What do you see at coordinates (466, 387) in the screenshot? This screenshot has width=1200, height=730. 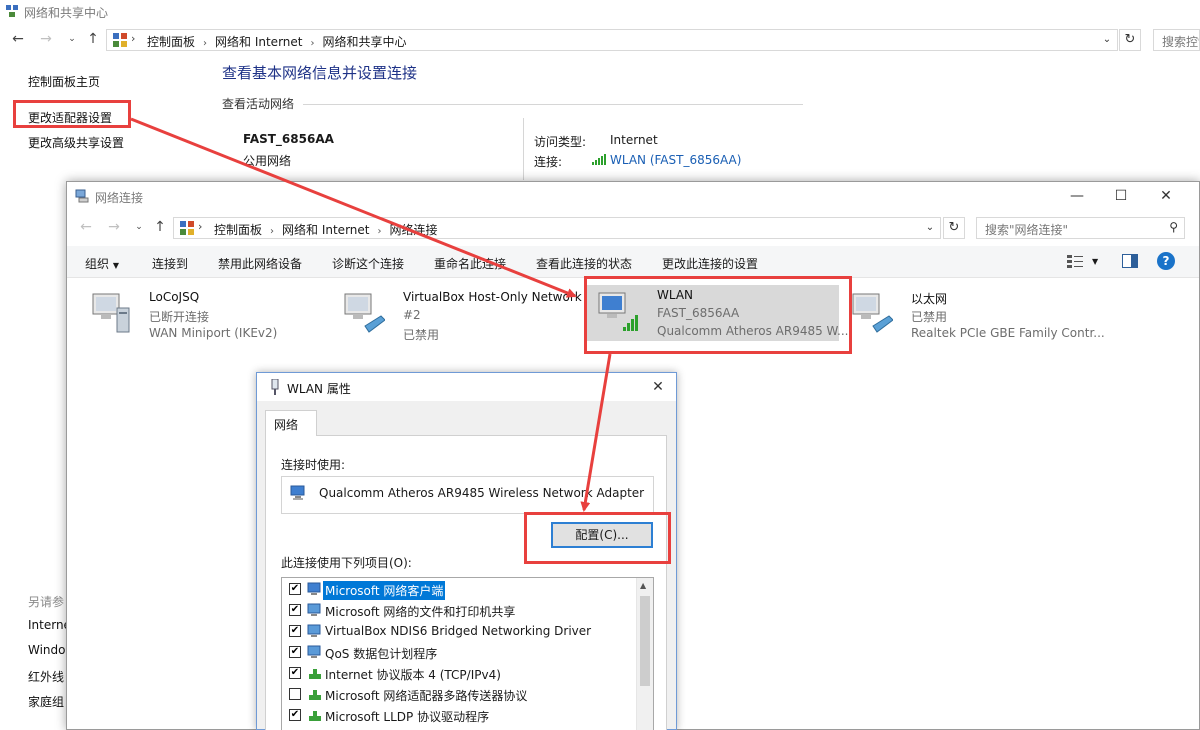 I see `title-bar: WLAN 属性 ✕` at bounding box center [466, 387].